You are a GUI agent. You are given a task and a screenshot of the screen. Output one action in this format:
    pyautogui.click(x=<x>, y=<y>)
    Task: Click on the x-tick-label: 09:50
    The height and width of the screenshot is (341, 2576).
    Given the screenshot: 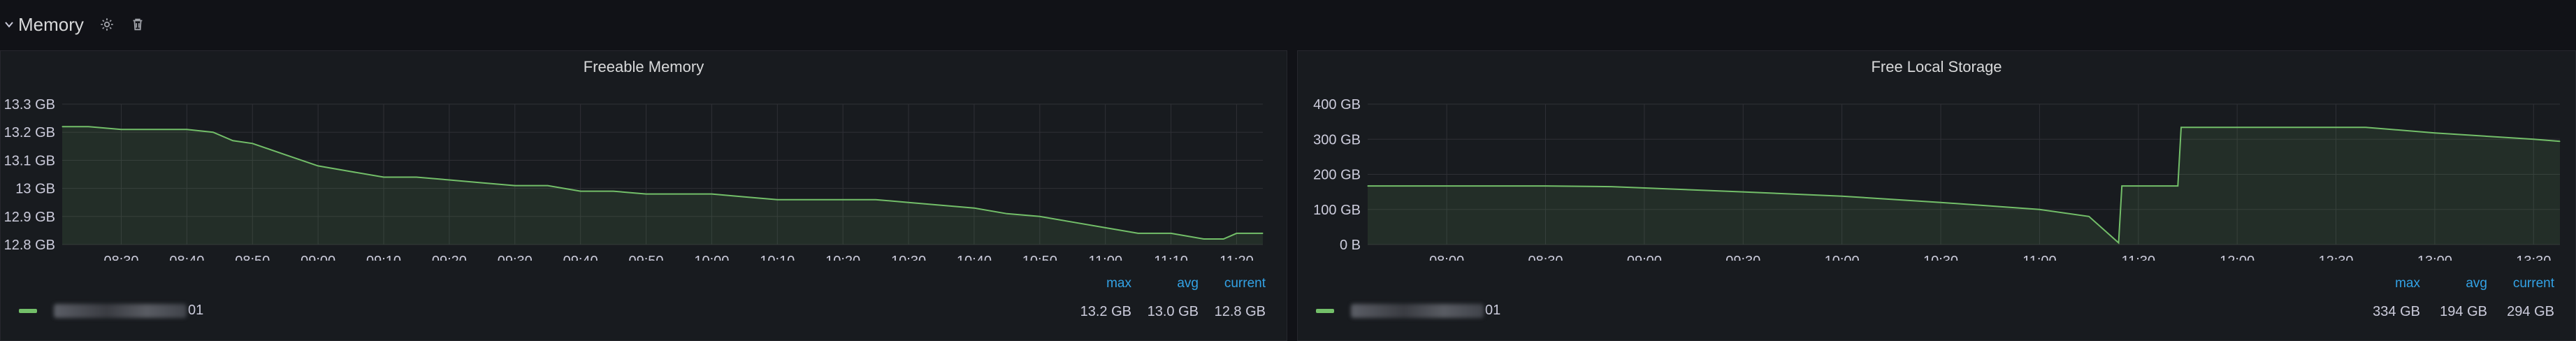 What is the action you would take?
    pyautogui.click(x=645, y=257)
    